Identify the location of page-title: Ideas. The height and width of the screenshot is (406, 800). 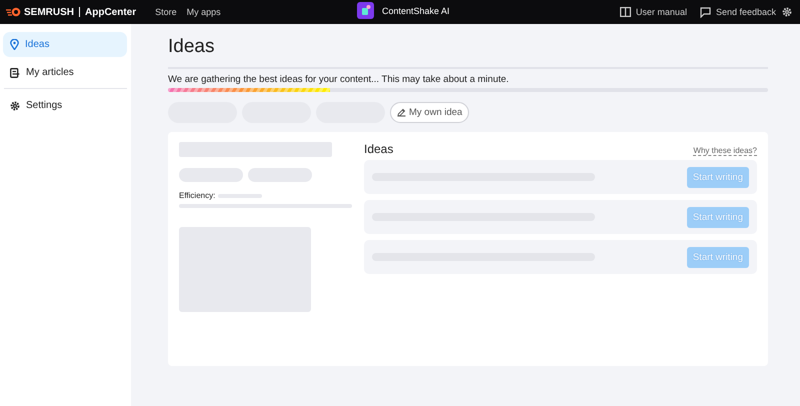
(192, 47).